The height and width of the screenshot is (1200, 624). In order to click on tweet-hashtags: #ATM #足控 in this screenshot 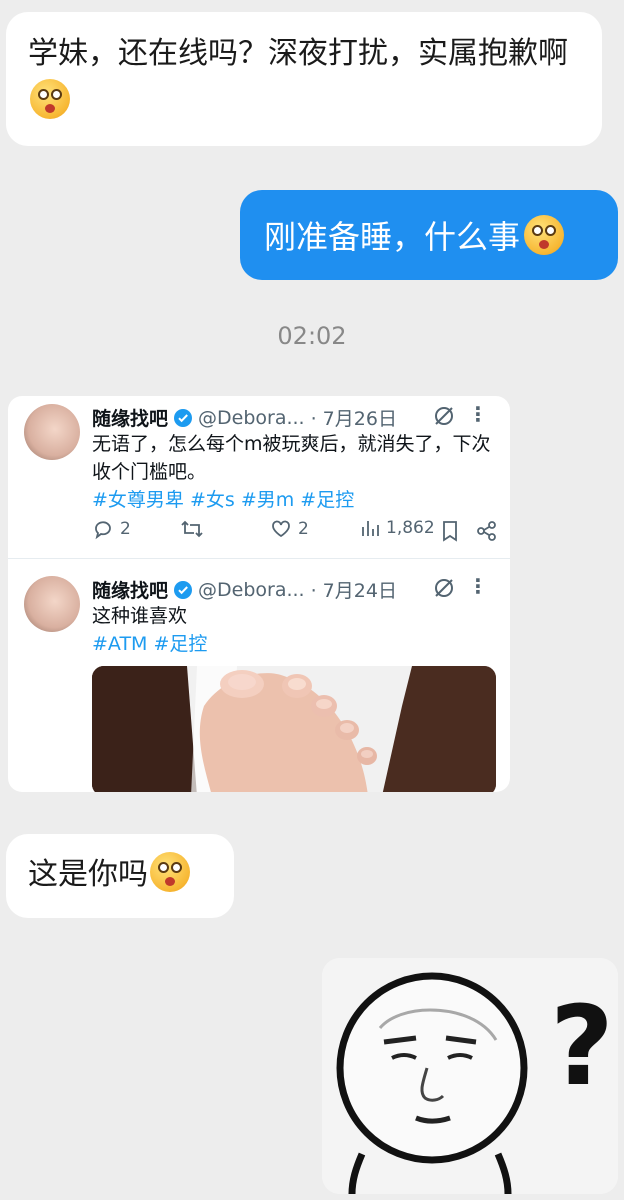, I will do `click(150, 644)`.